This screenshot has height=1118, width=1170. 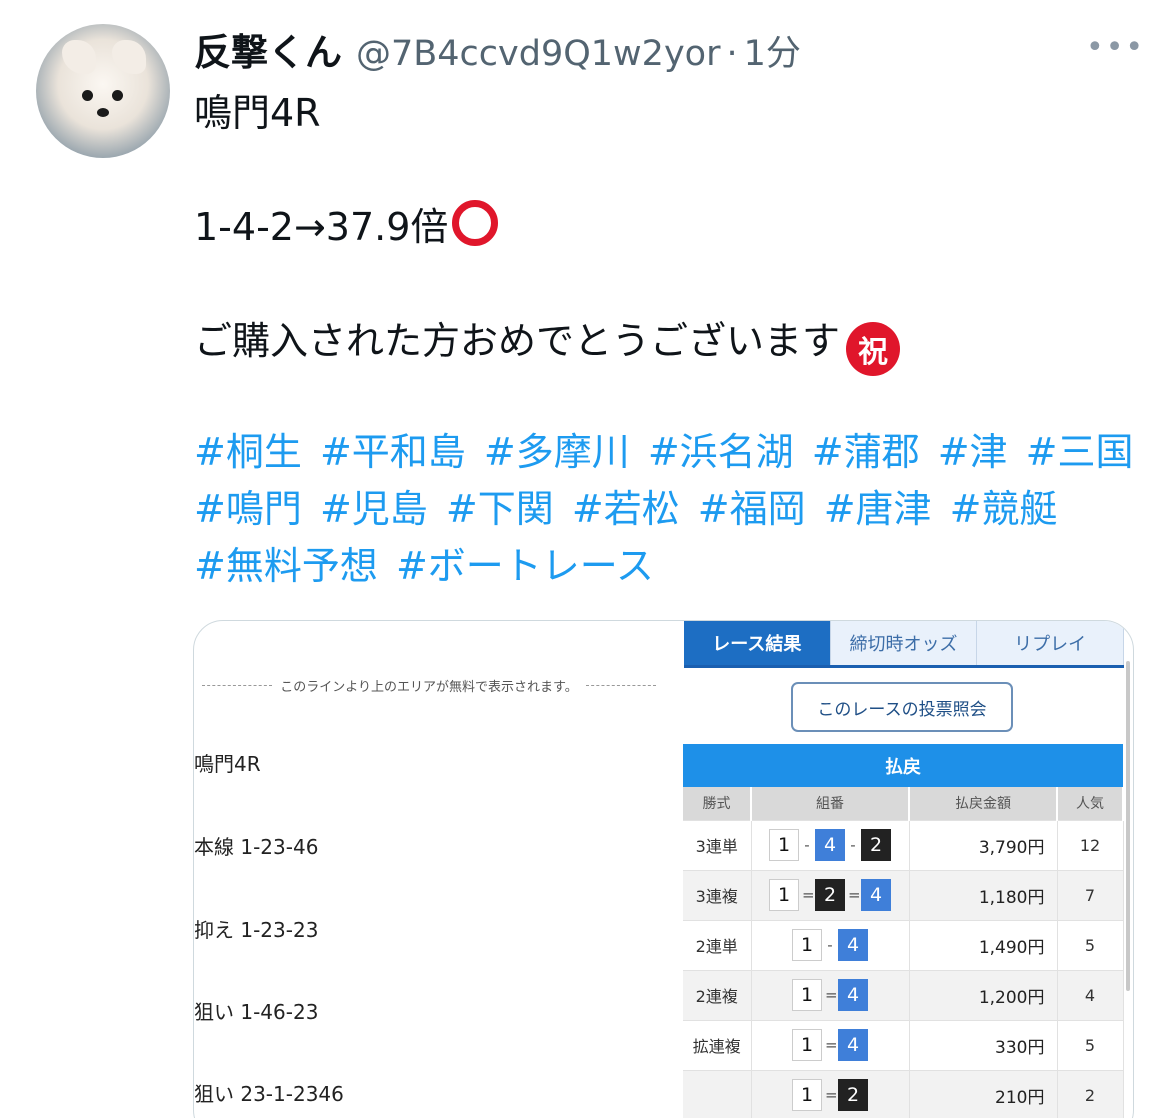 I want to click on prediction-line: 本線 1-23-46, so click(x=256, y=847).